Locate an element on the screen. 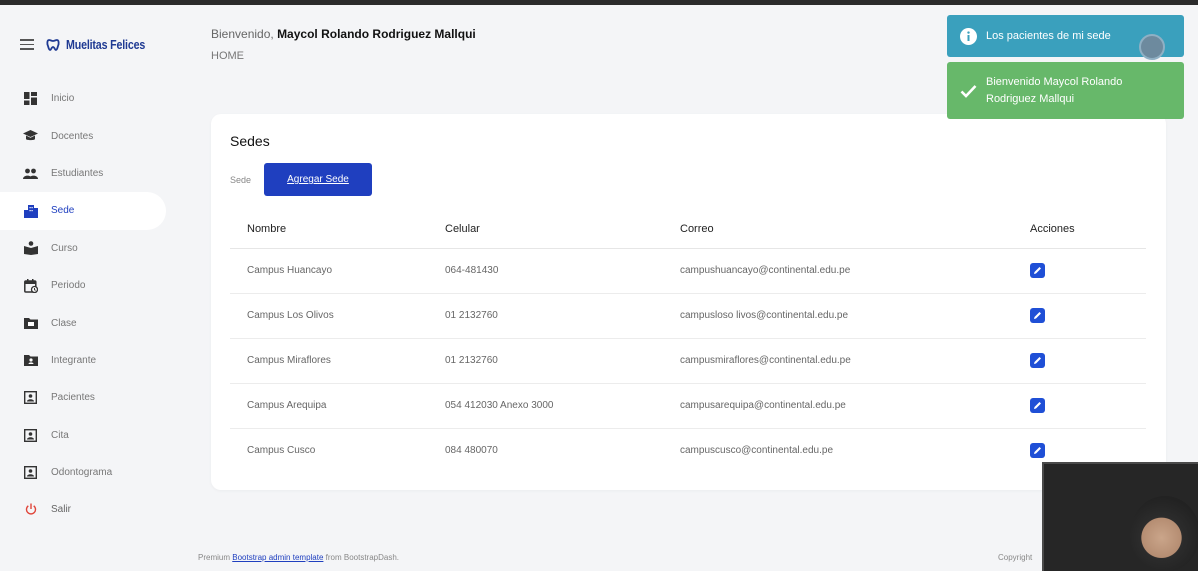 The height and width of the screenshot is (571, 1198). sidebar-item-label: Sede is located at coordinates (63, 211).